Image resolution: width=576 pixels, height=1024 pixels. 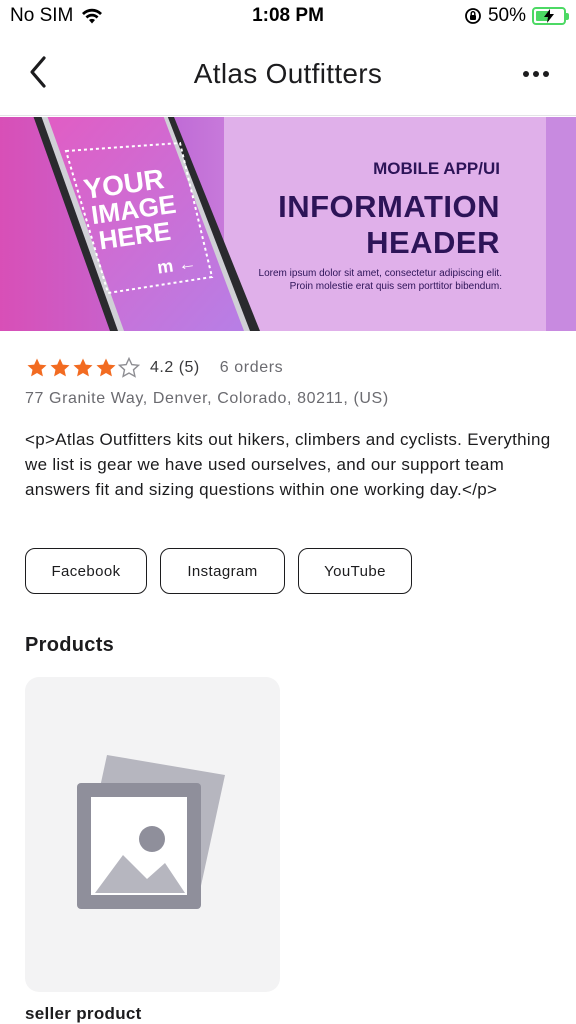 I want to click on youtube-button: YouTube, so click(x=355, y=571).